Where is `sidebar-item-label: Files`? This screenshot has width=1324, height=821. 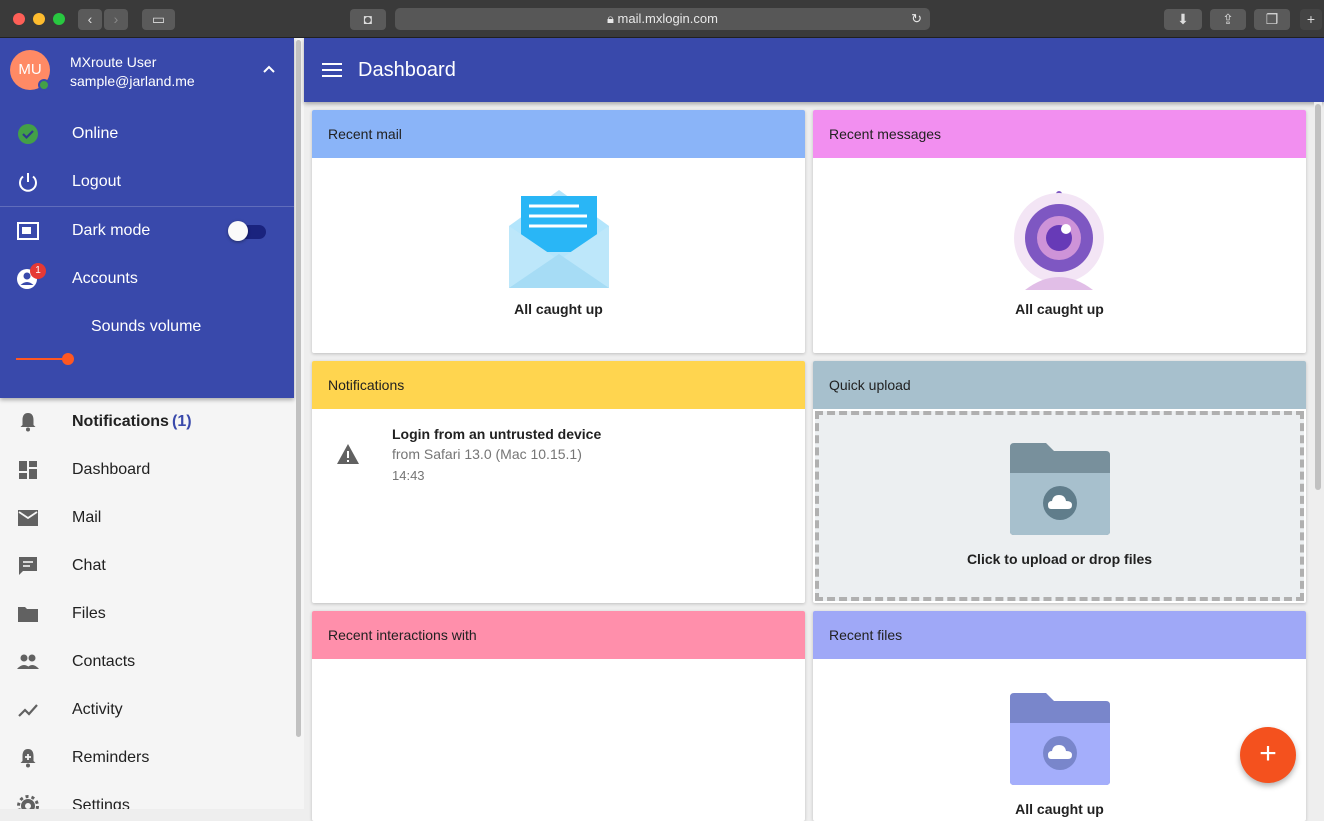 sidebar-item-label: Files is located at coordinates (89, 613).